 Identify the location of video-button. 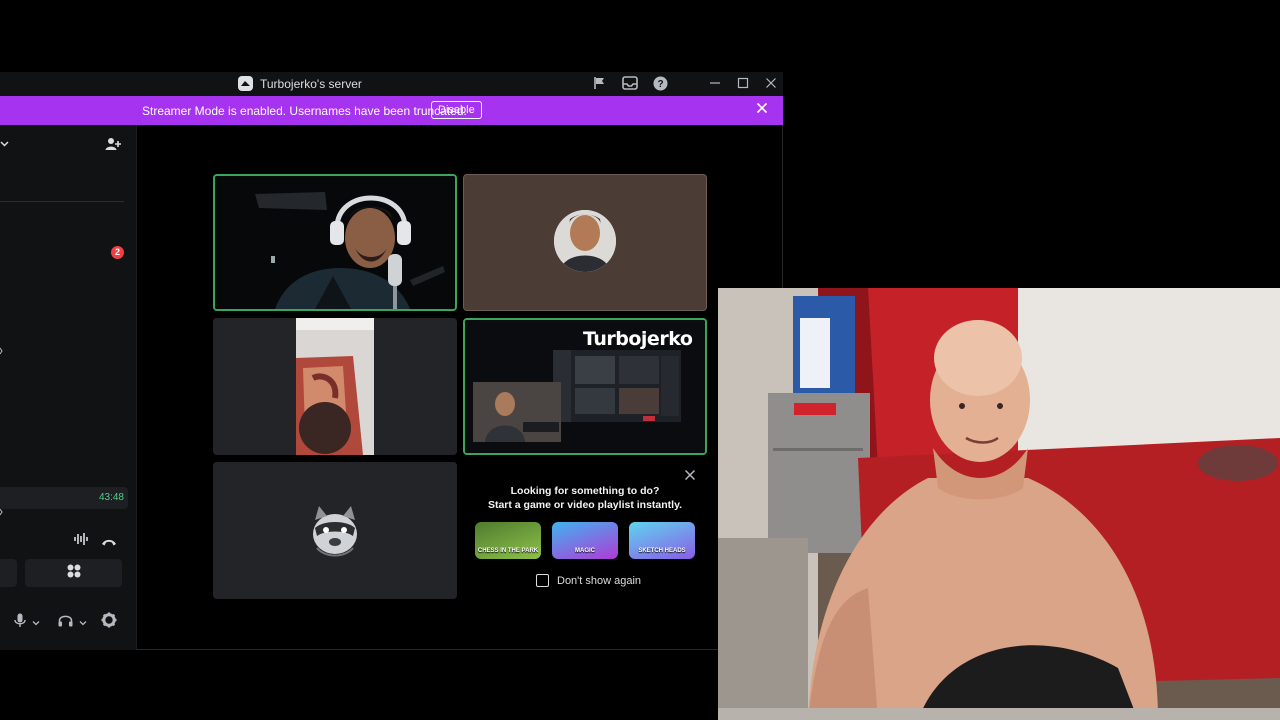
(8, 573).